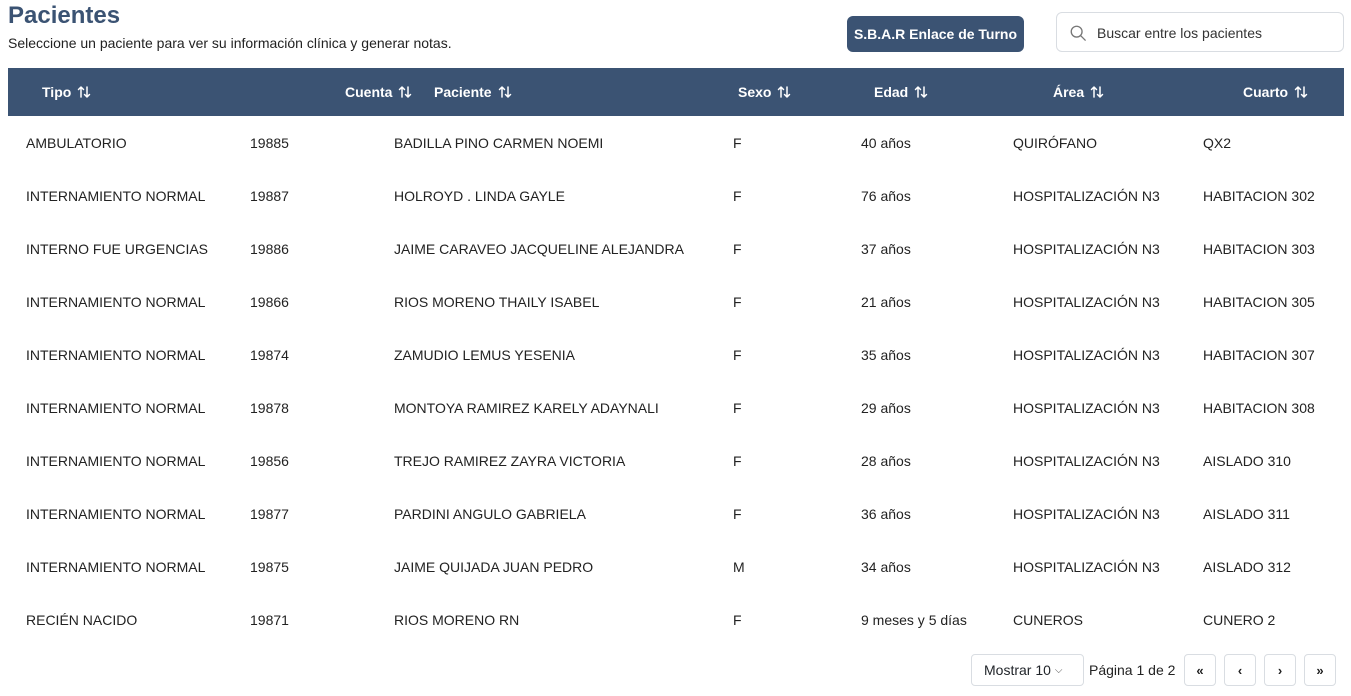  Describe the element at coordinates (57, 92) in the screenshot. I see `column-header-label: Tipo` at that location.